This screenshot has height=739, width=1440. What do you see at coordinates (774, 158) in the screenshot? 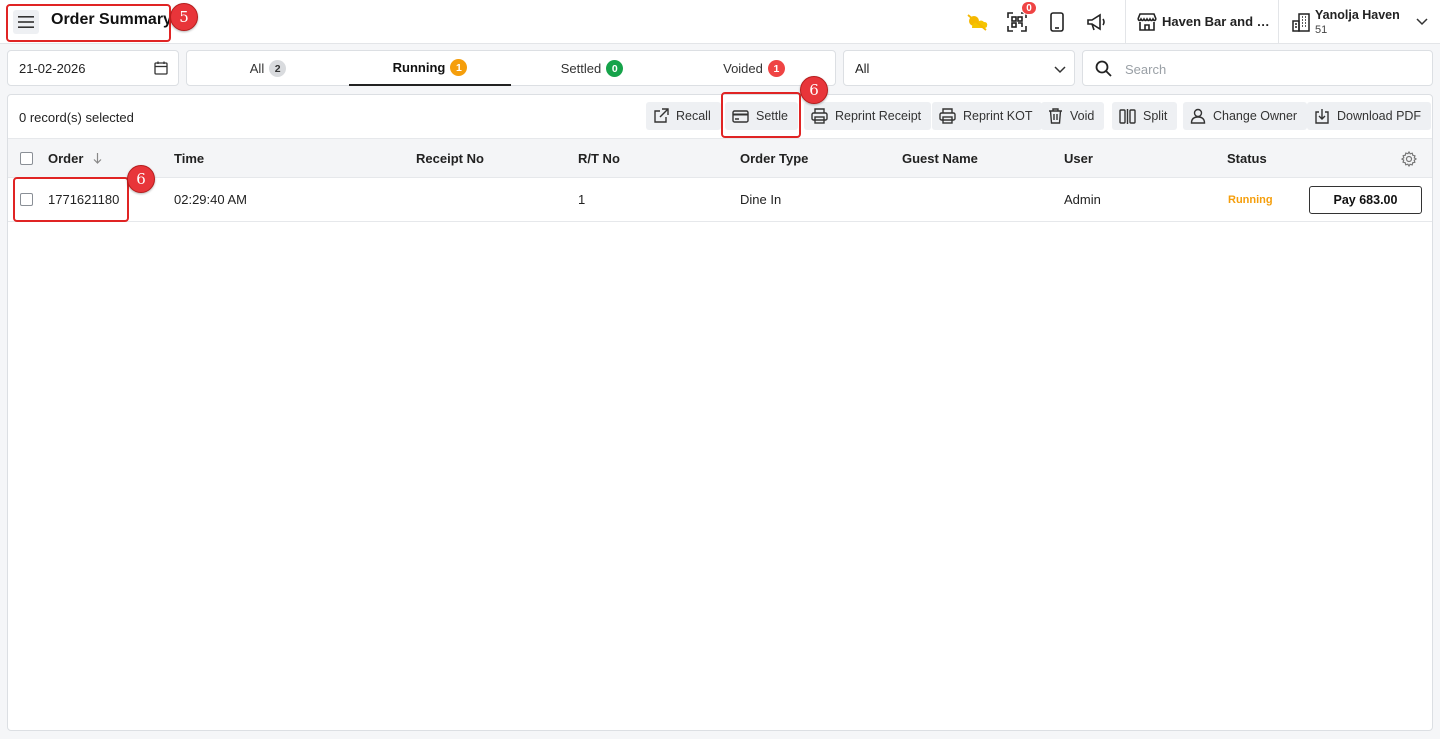
I see `column-header-order-type: Order Type` at bounding box center [774, 158].